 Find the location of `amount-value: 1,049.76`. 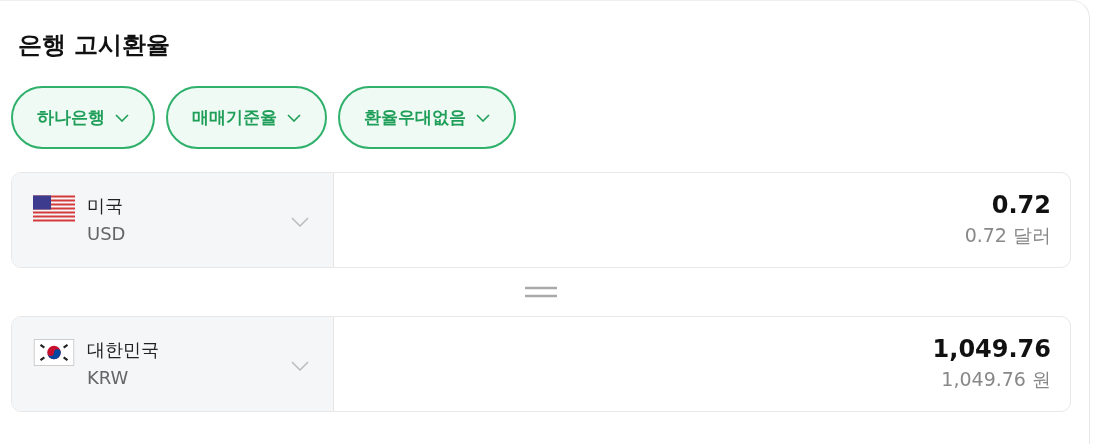

amount-value: 1,049.76 is located at coordinates (991, 349).